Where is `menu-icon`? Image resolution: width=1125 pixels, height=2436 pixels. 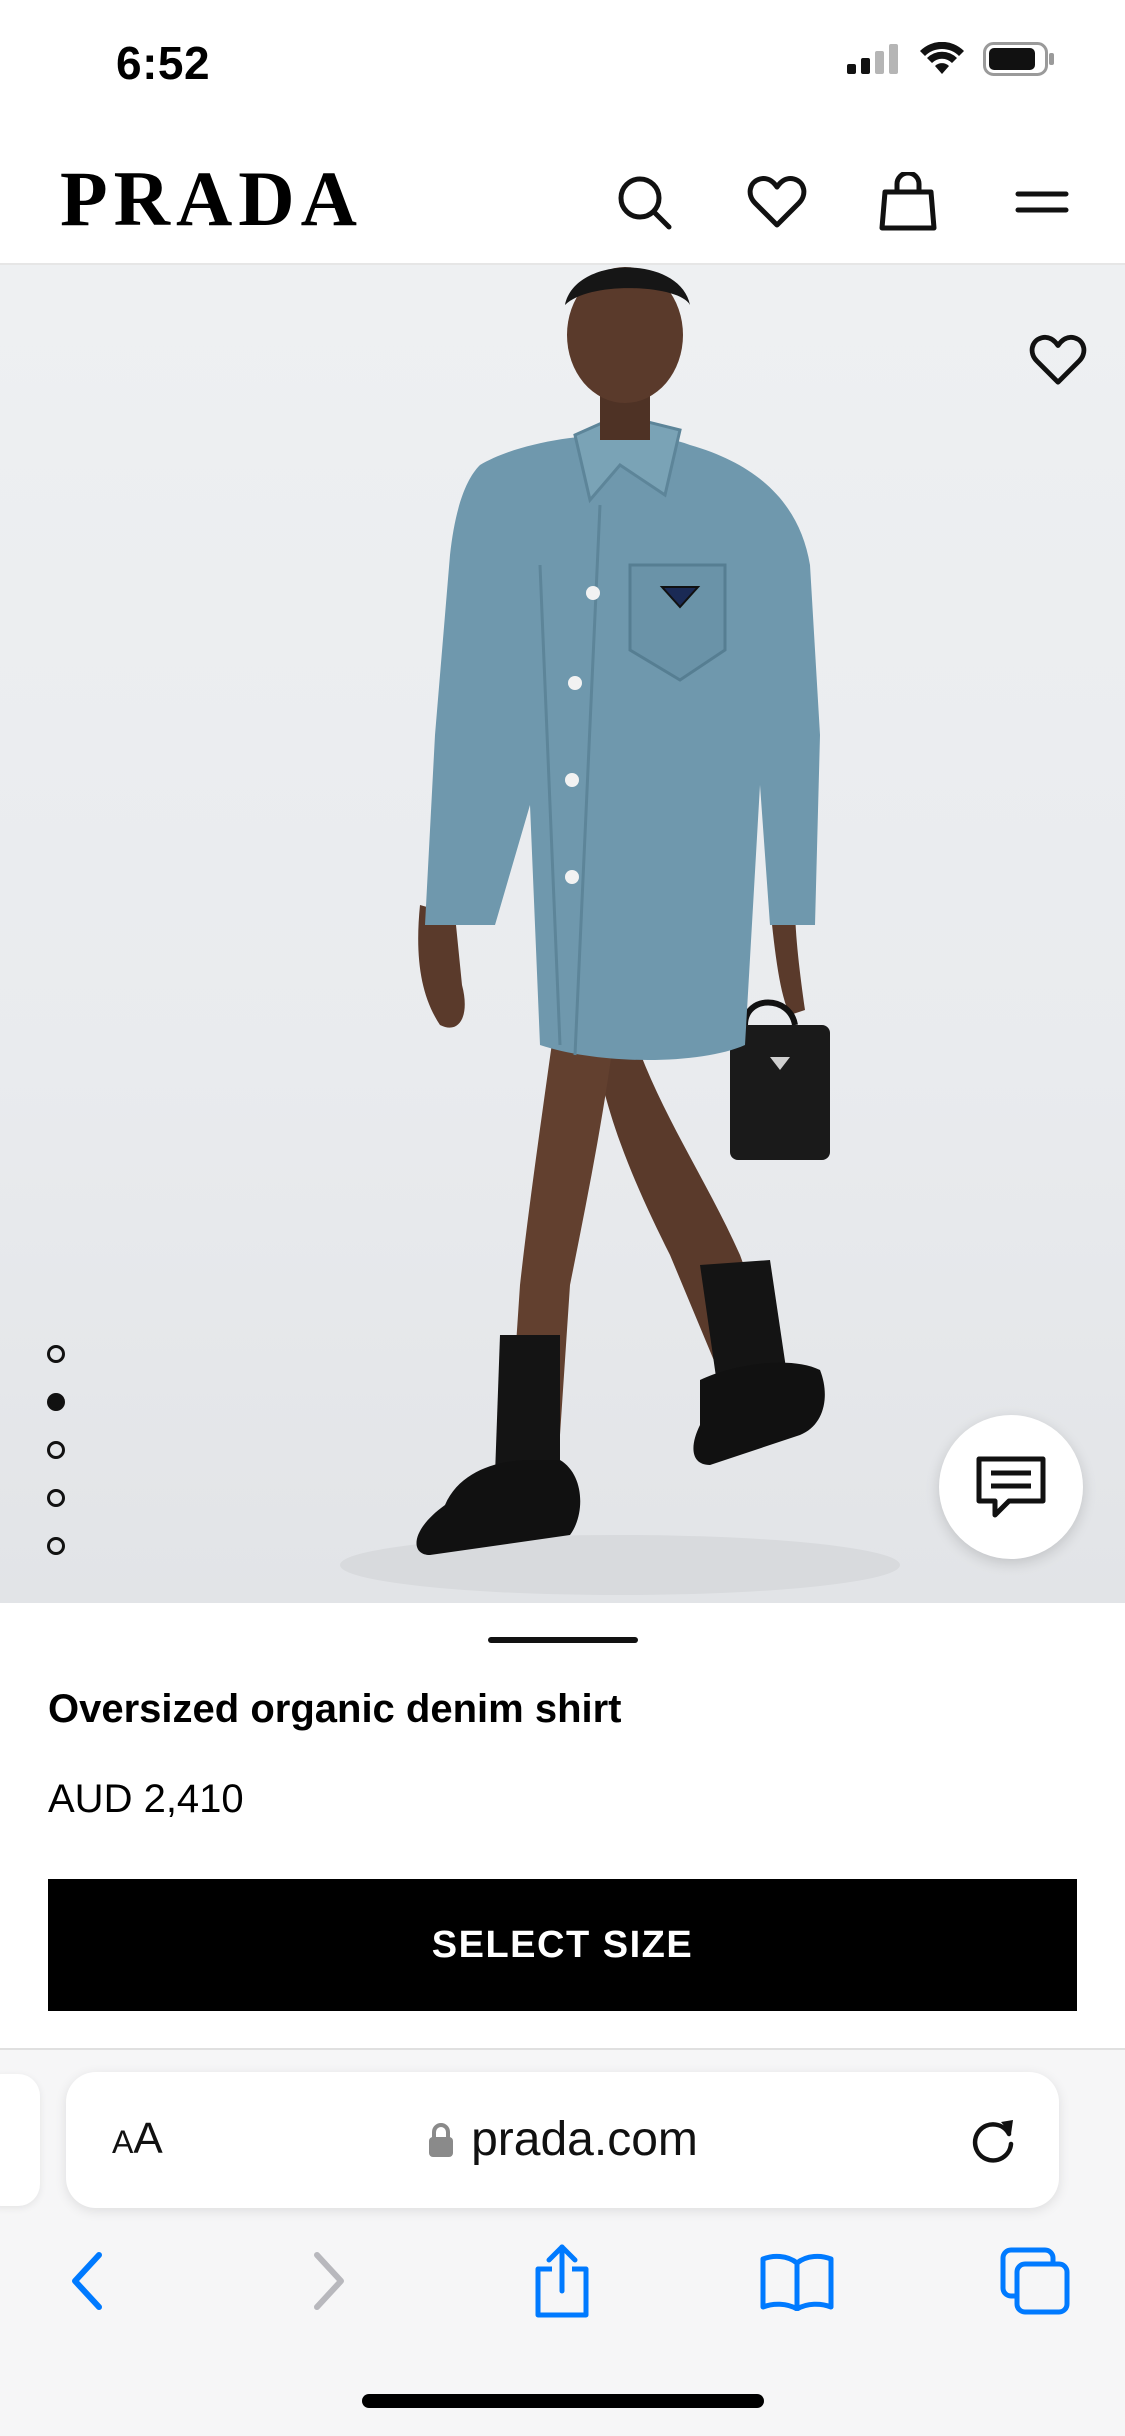
menu-icon is located at coordinates (1042, 202).